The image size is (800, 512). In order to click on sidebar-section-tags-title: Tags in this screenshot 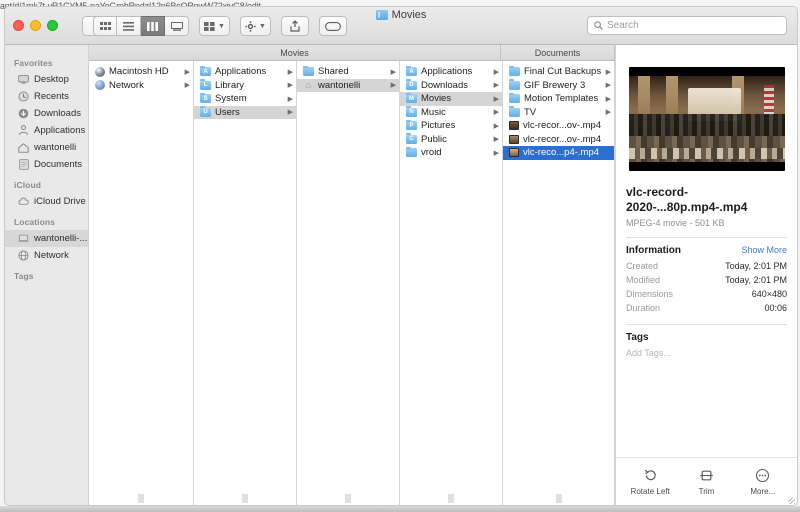, I will do `click(24, 276)`.